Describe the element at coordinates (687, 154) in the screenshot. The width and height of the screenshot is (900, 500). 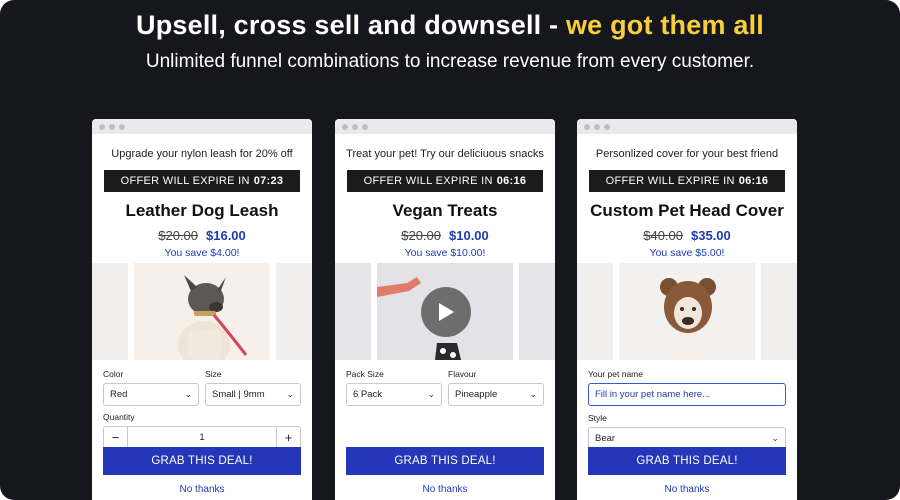
I see `offer-caption: Personlized cover for your best friend` at that location.